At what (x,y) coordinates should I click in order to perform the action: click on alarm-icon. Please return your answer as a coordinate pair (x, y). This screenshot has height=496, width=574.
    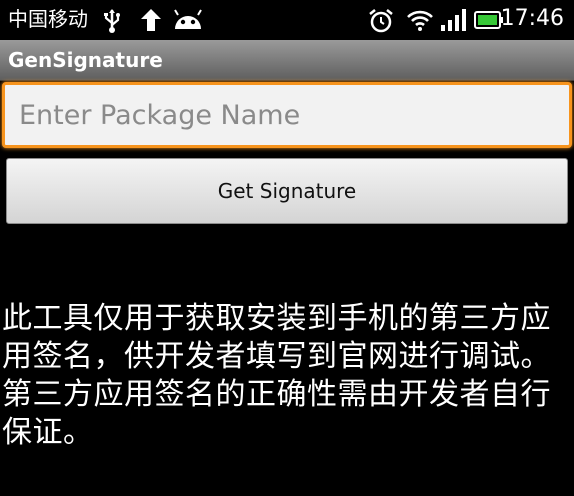
    Looking at the image, I should click on (381, 21).